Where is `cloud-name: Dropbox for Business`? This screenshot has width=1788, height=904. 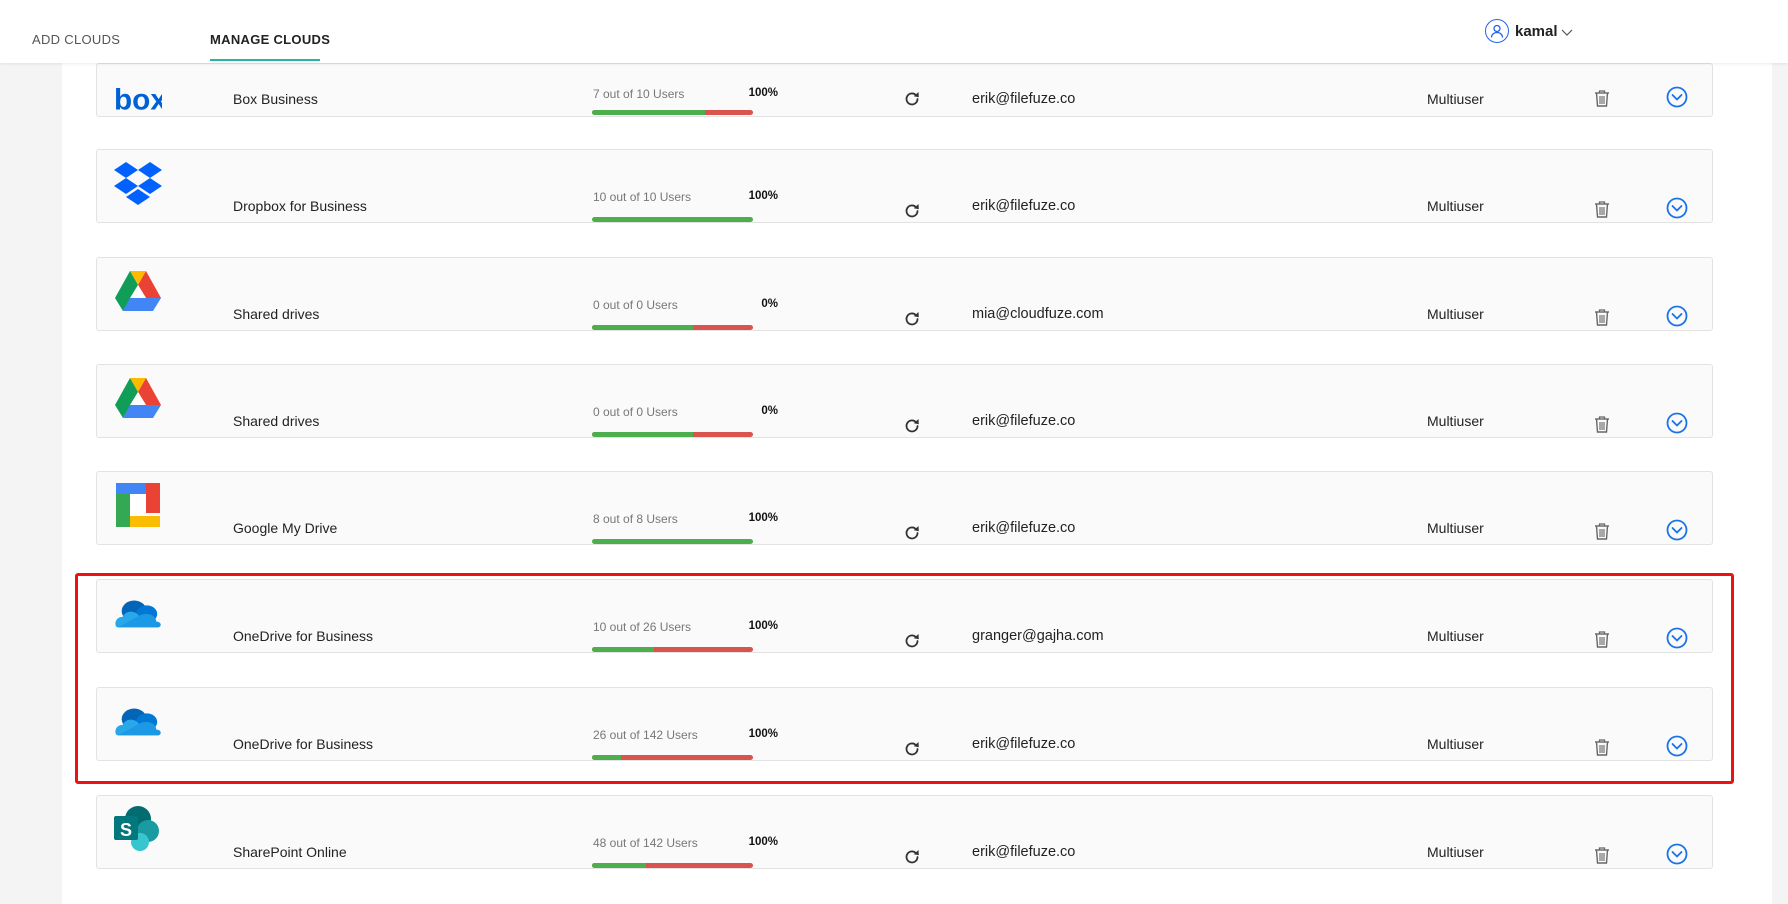
cloud-name: Dropbox for Business is located at coordinates (300, 206).